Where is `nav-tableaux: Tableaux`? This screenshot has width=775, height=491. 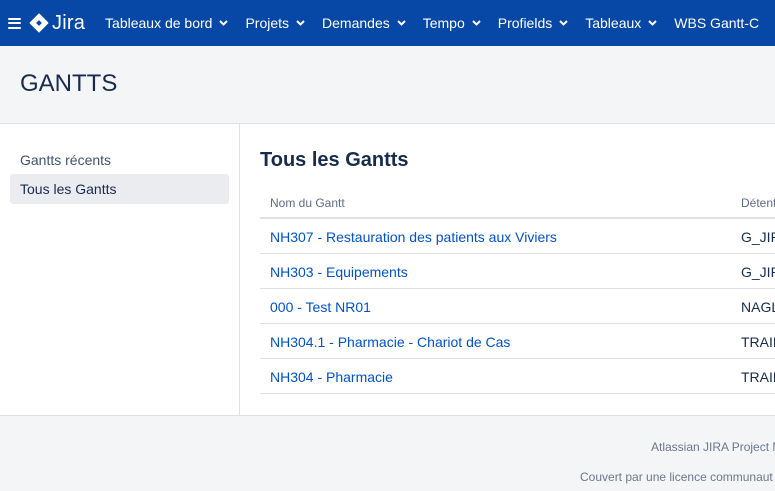
nav-tableaux: Tableaux is located at coordinates (621, 23).